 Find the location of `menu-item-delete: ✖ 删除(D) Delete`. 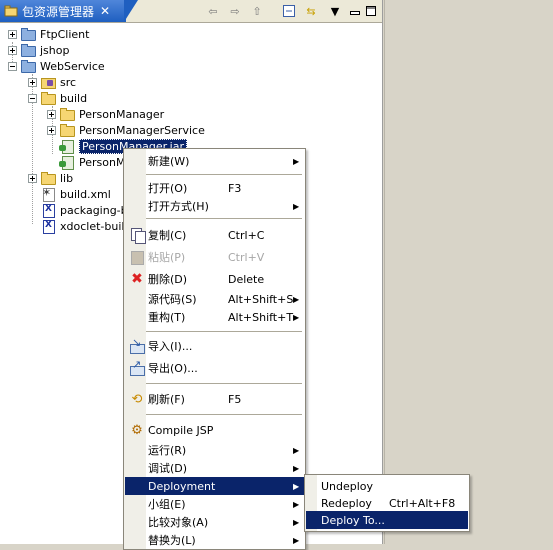

menu-item-delete: ✖ 删除(D) Delete is located at coordinates (214, 279).